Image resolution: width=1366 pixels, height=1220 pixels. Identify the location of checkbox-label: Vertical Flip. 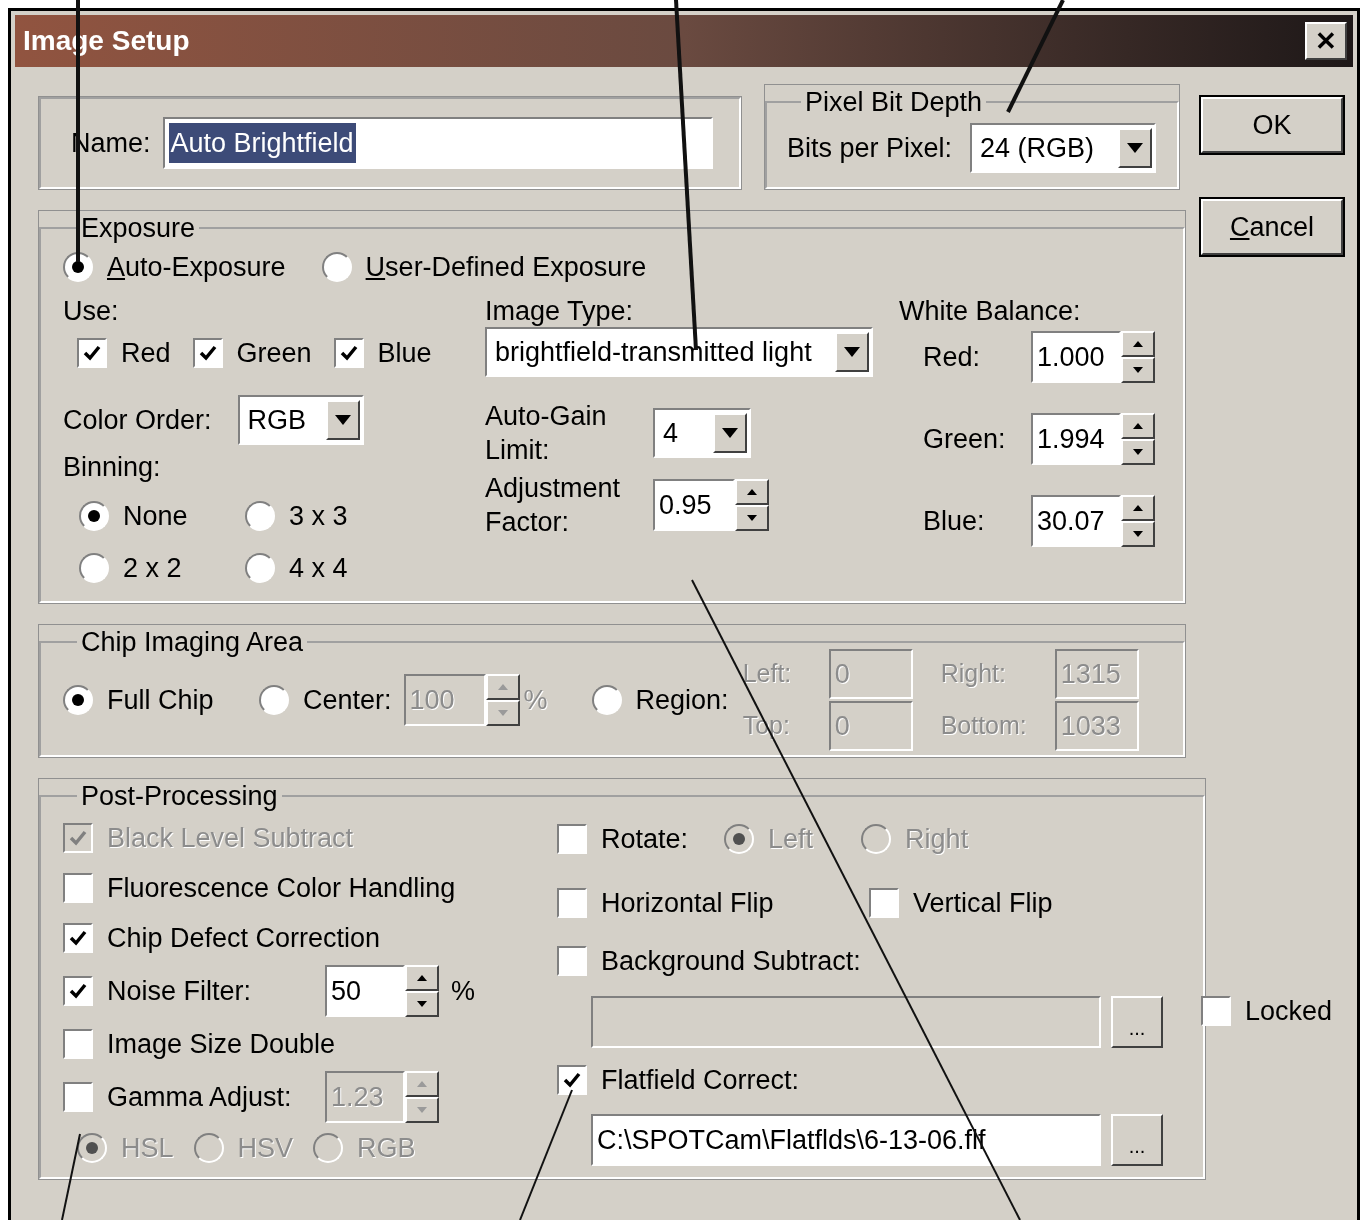
(983, 903).